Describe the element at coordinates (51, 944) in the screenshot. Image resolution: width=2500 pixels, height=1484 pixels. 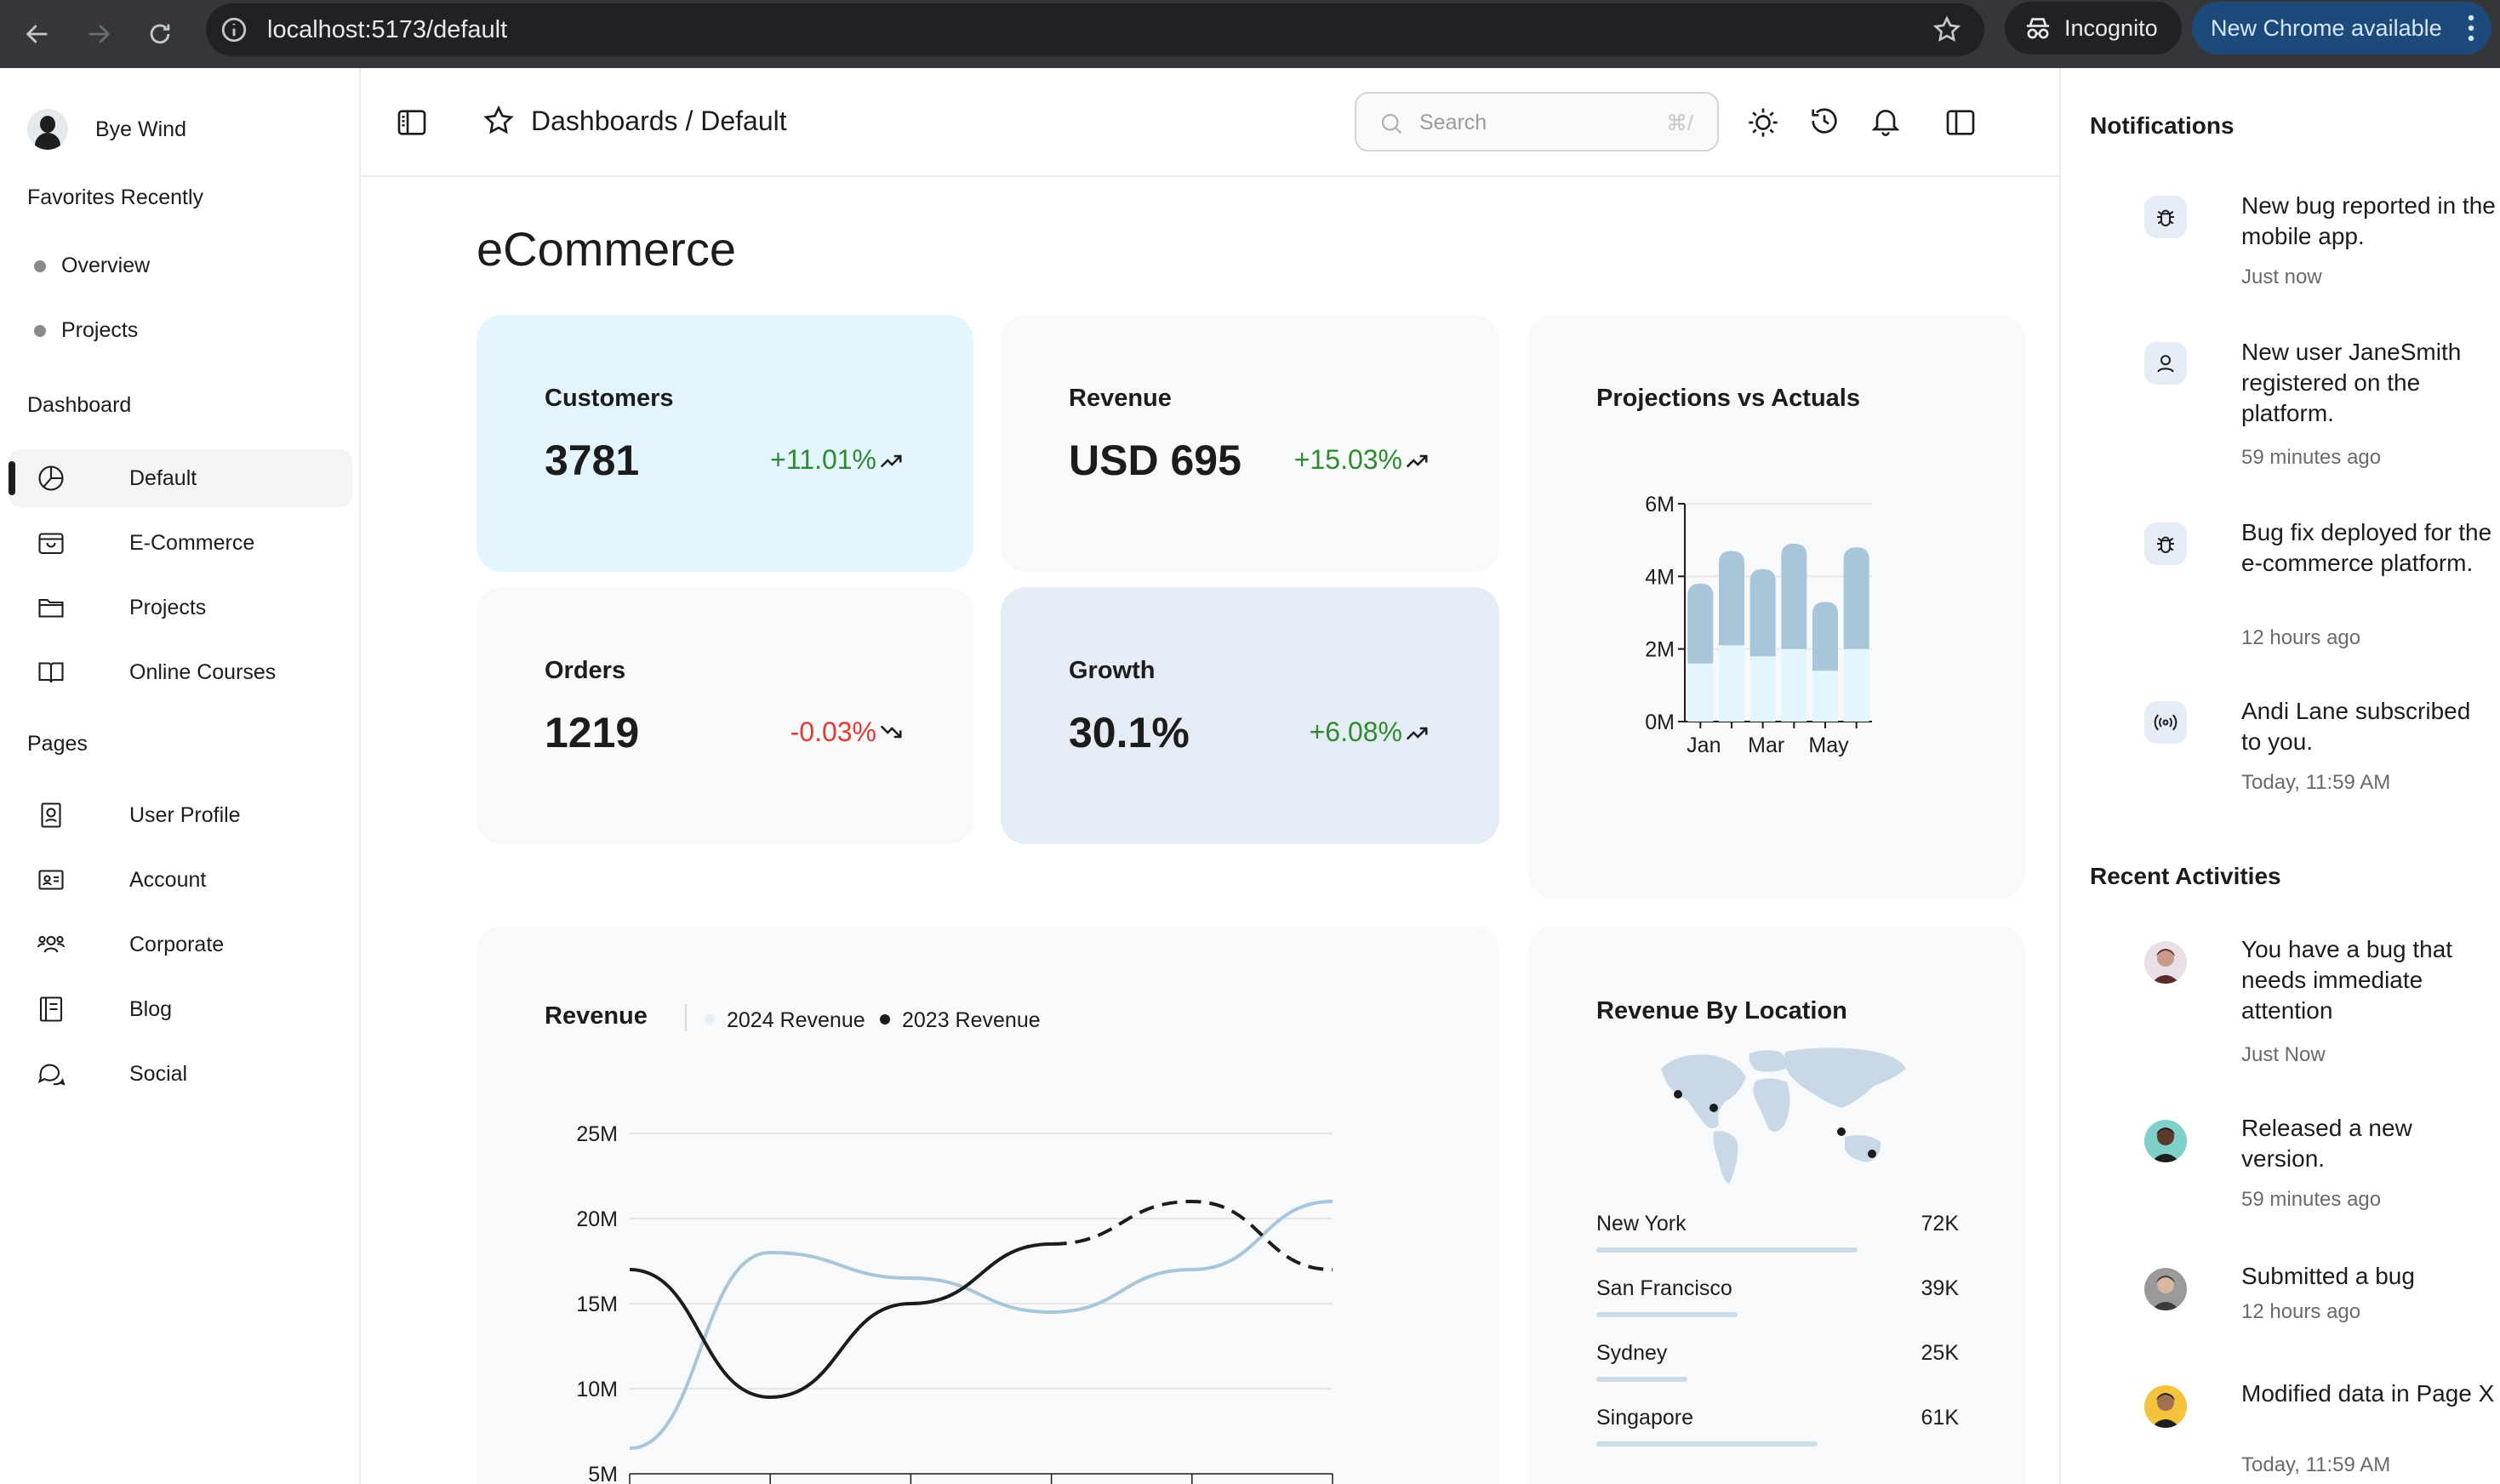
I see `users-icon` at that location.